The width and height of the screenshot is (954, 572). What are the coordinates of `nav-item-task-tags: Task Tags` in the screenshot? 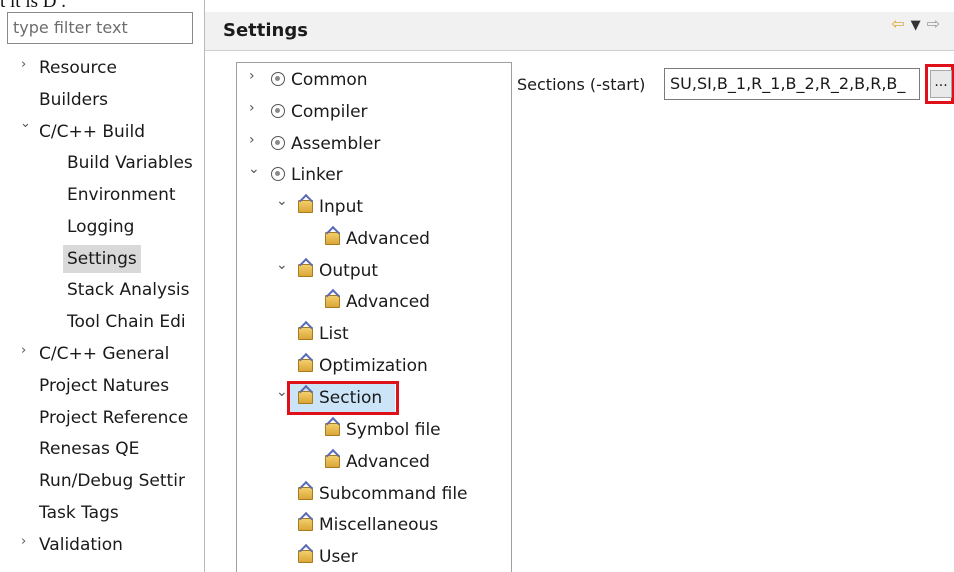 It's located at (79, 513).